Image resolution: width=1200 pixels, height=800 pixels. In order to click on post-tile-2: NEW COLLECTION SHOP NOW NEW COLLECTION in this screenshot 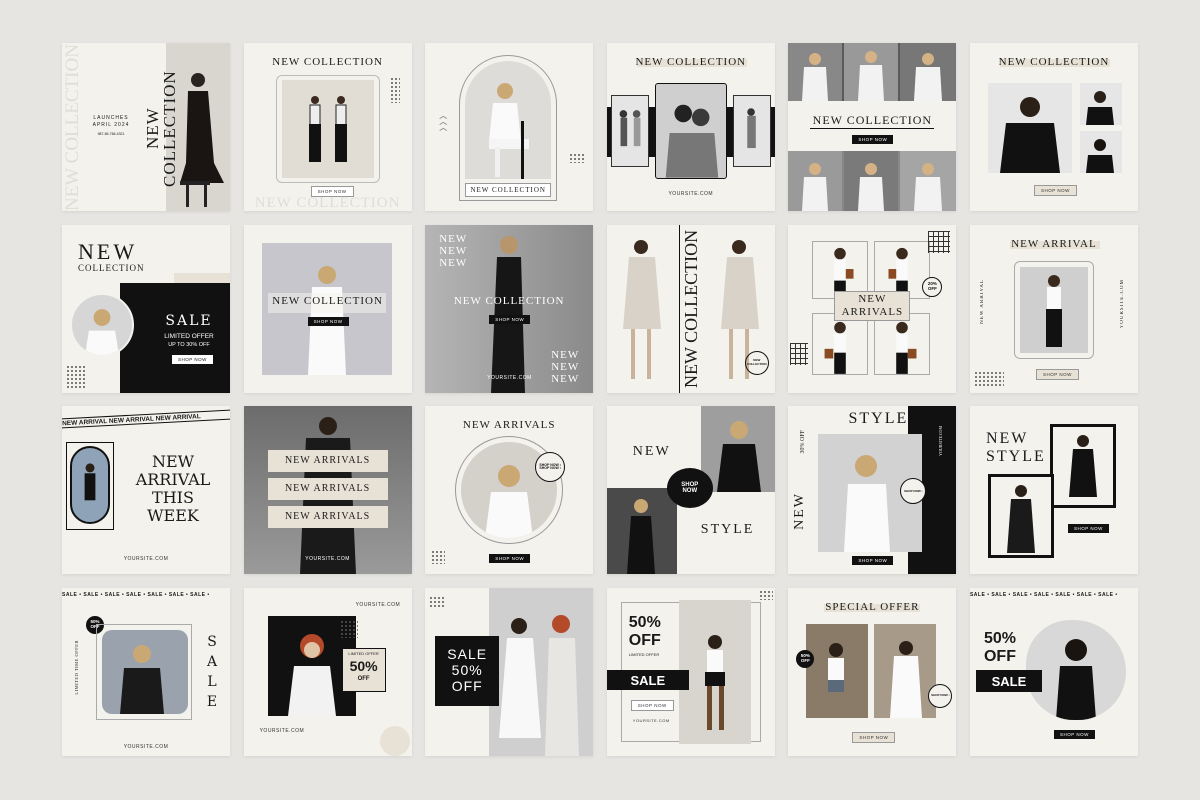, I will do `click(327, 127)`.